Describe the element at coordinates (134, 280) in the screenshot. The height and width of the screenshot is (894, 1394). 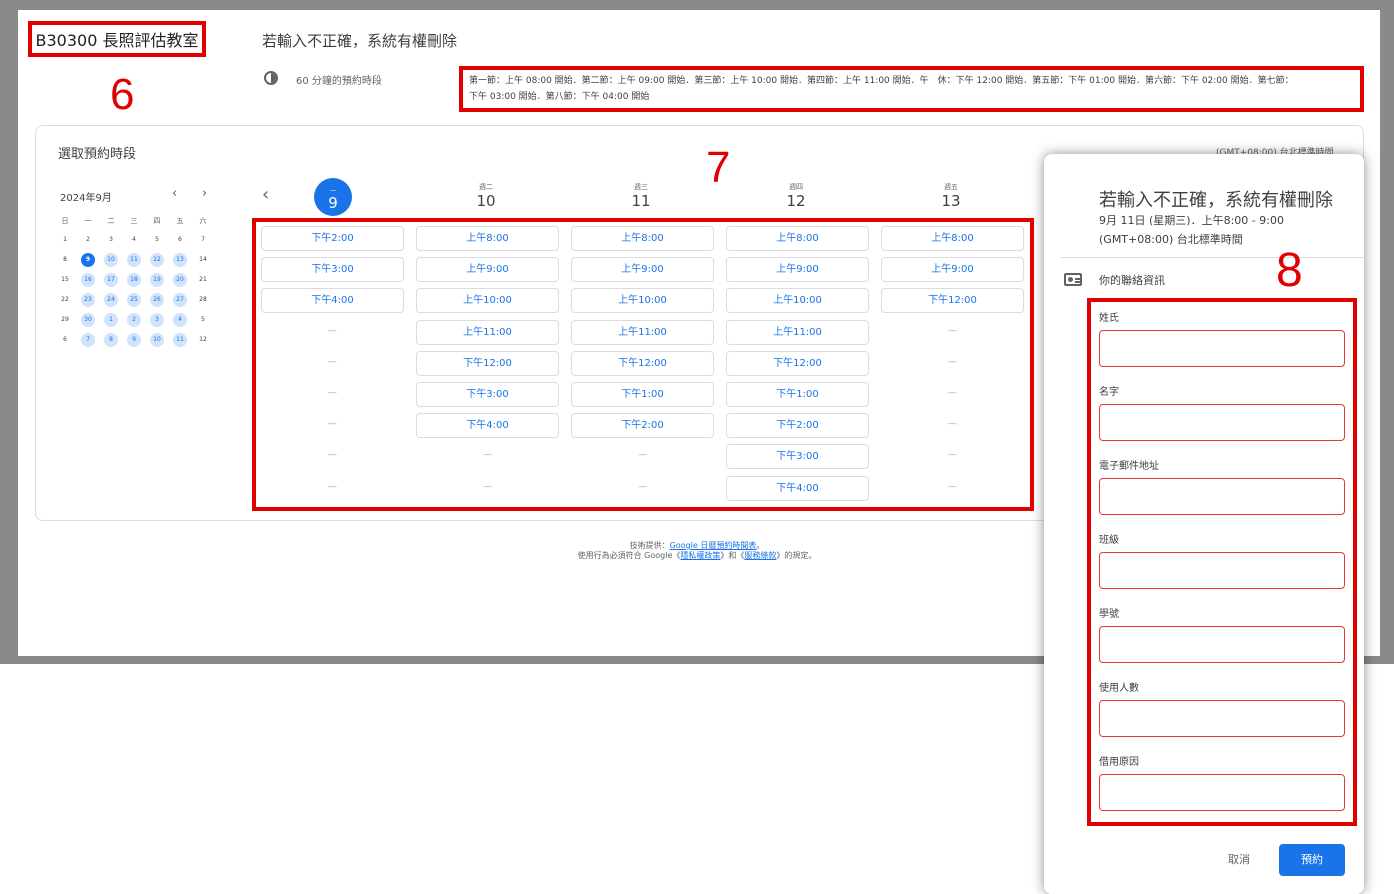
I see `calendar-day-available: 18` at that location.